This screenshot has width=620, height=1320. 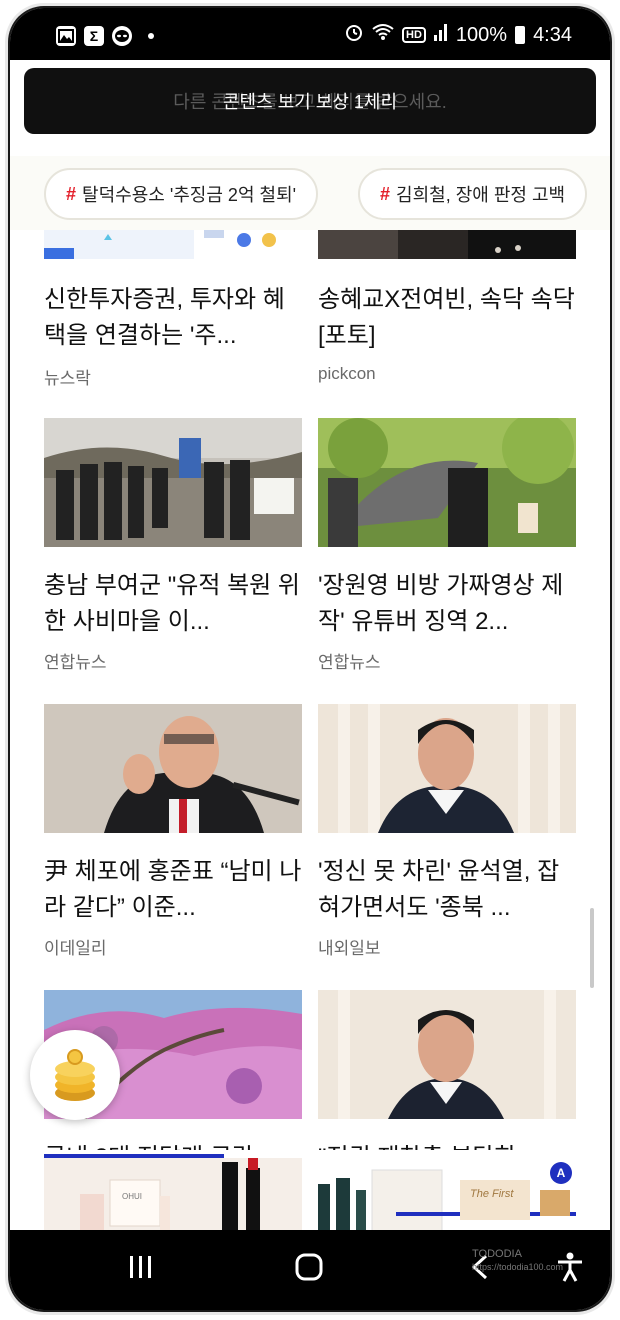 I want to click on hashtag-chip: # 김희철, 장애 판정 고백, so click(x=473, y=194).